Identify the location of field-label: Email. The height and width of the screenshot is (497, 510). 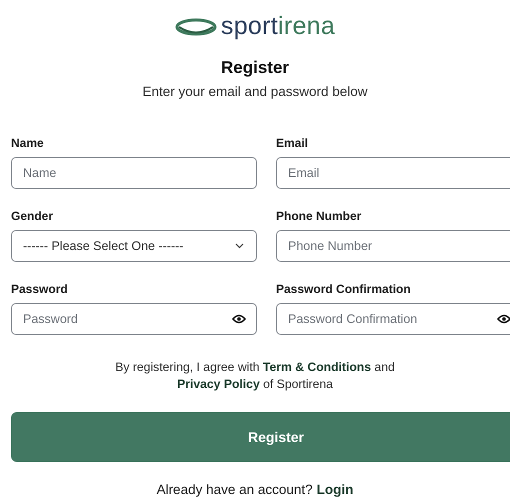
(293, 143).